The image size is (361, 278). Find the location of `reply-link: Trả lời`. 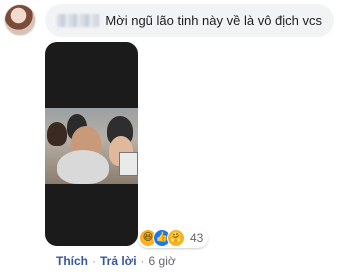

reply-link: Trả lời is located at coordinates (118, 261).